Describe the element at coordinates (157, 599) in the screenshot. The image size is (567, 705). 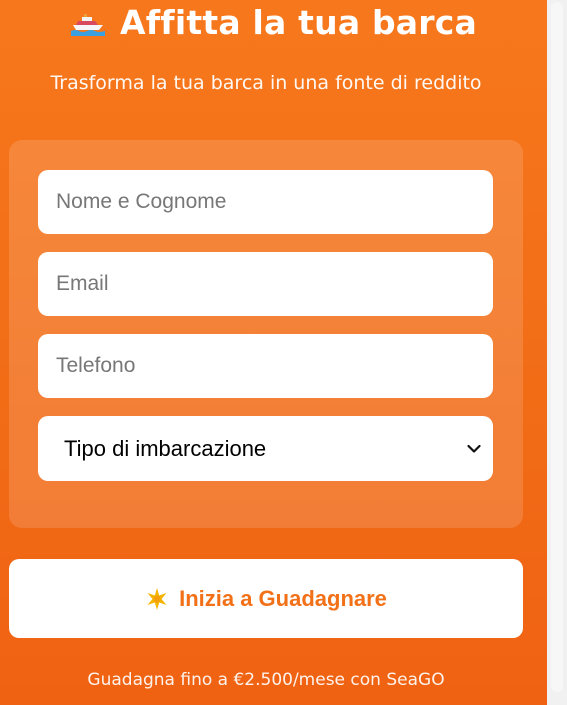
I see `sparkle-icon` at that location.